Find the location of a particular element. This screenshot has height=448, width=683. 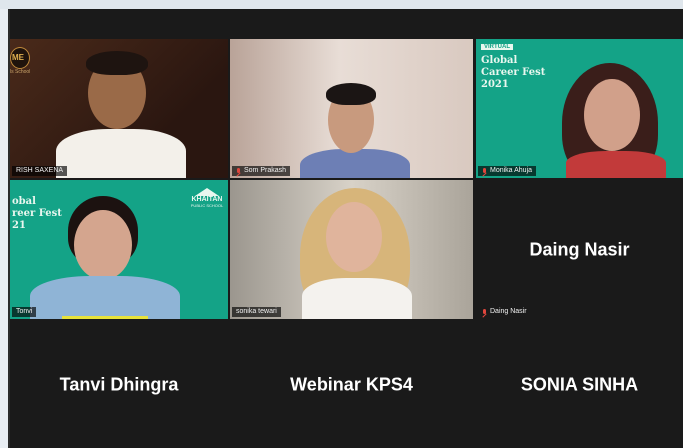

mountain-icon is located at coordinates (207, 192).